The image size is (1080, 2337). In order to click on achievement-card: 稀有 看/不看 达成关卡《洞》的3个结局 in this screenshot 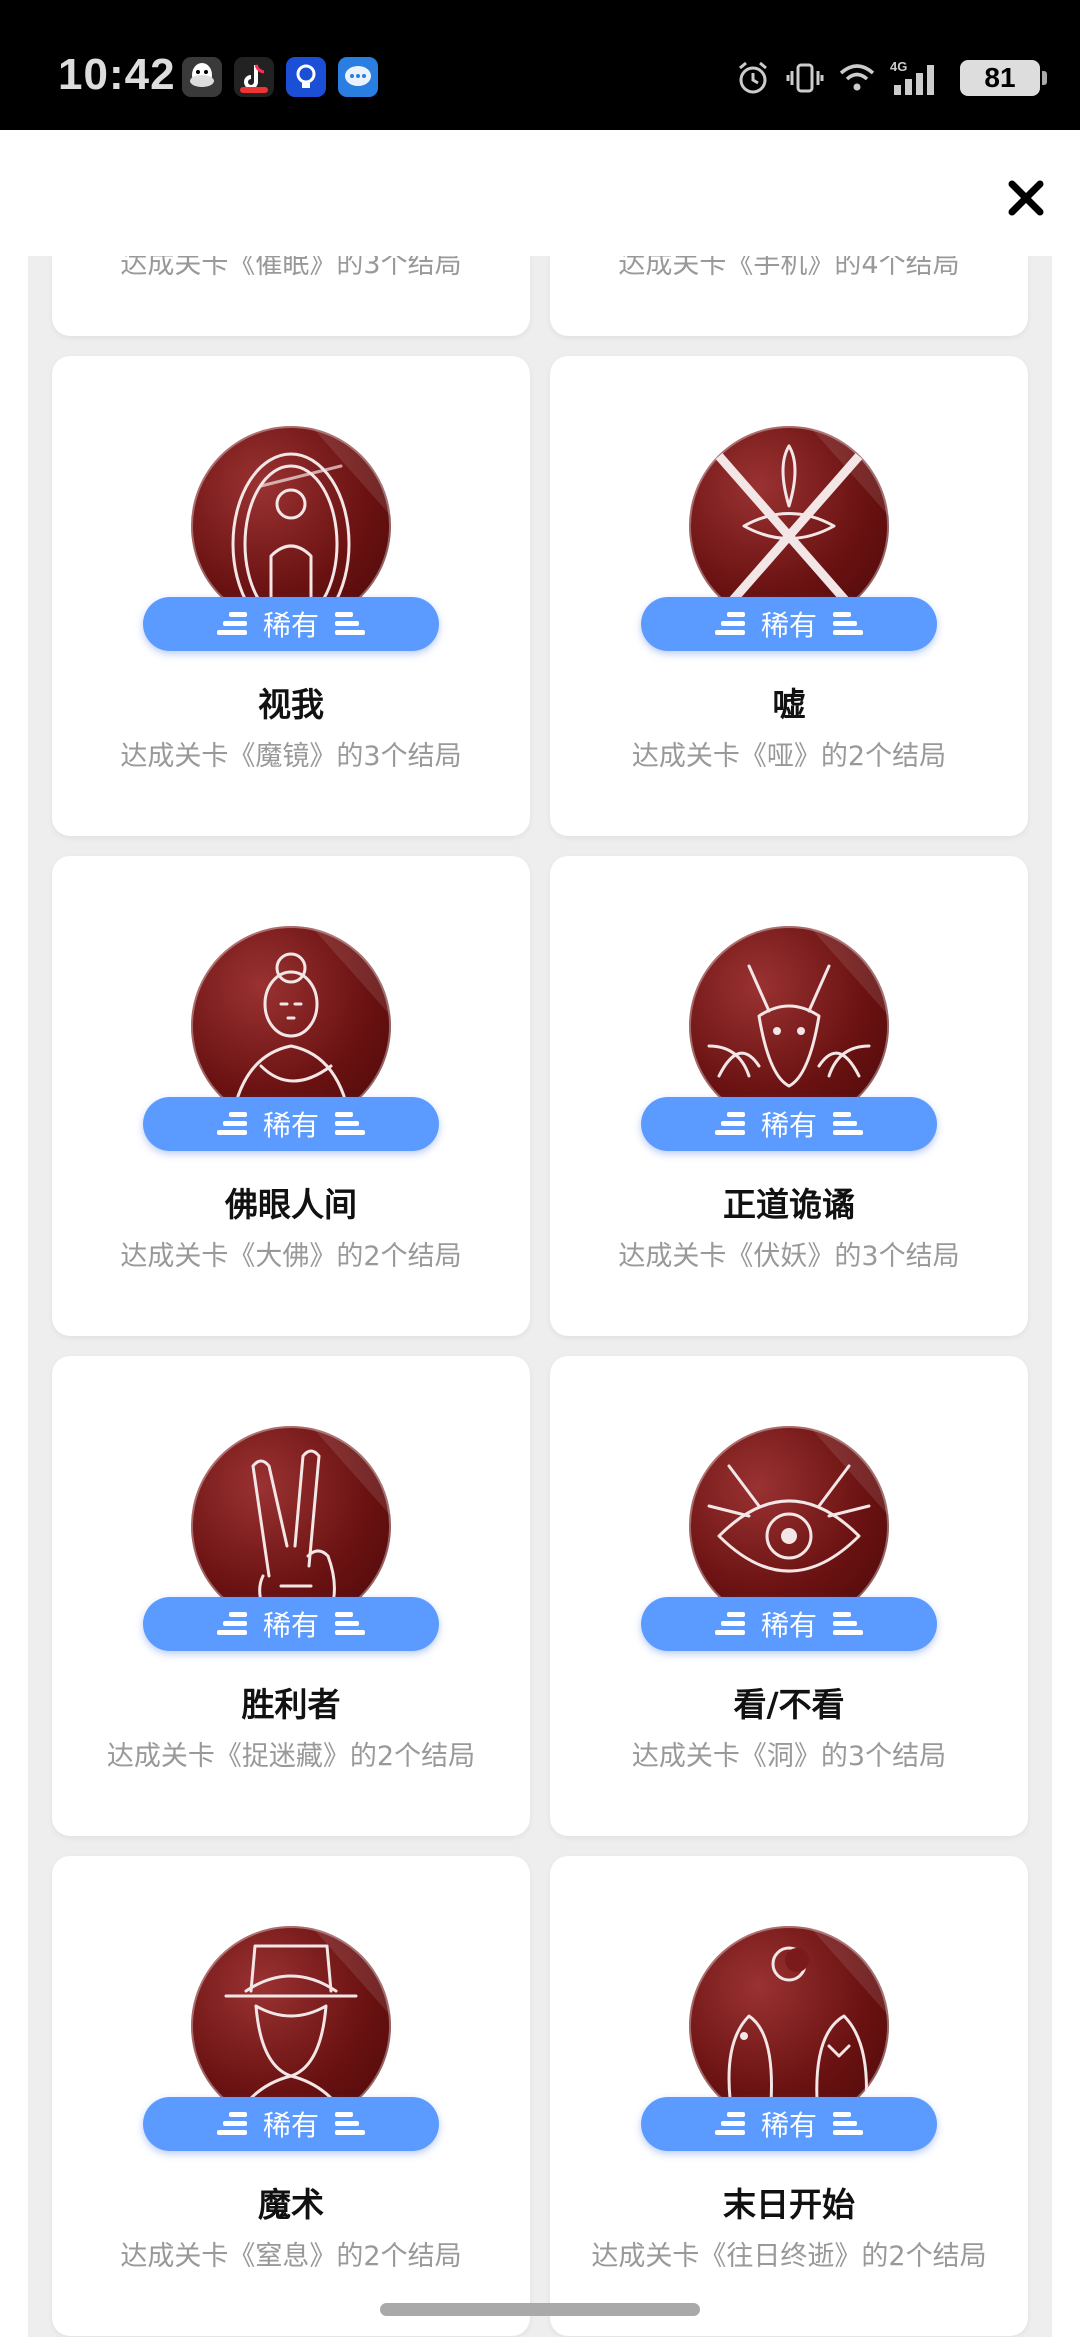, I will do `click(789, 1596)`.